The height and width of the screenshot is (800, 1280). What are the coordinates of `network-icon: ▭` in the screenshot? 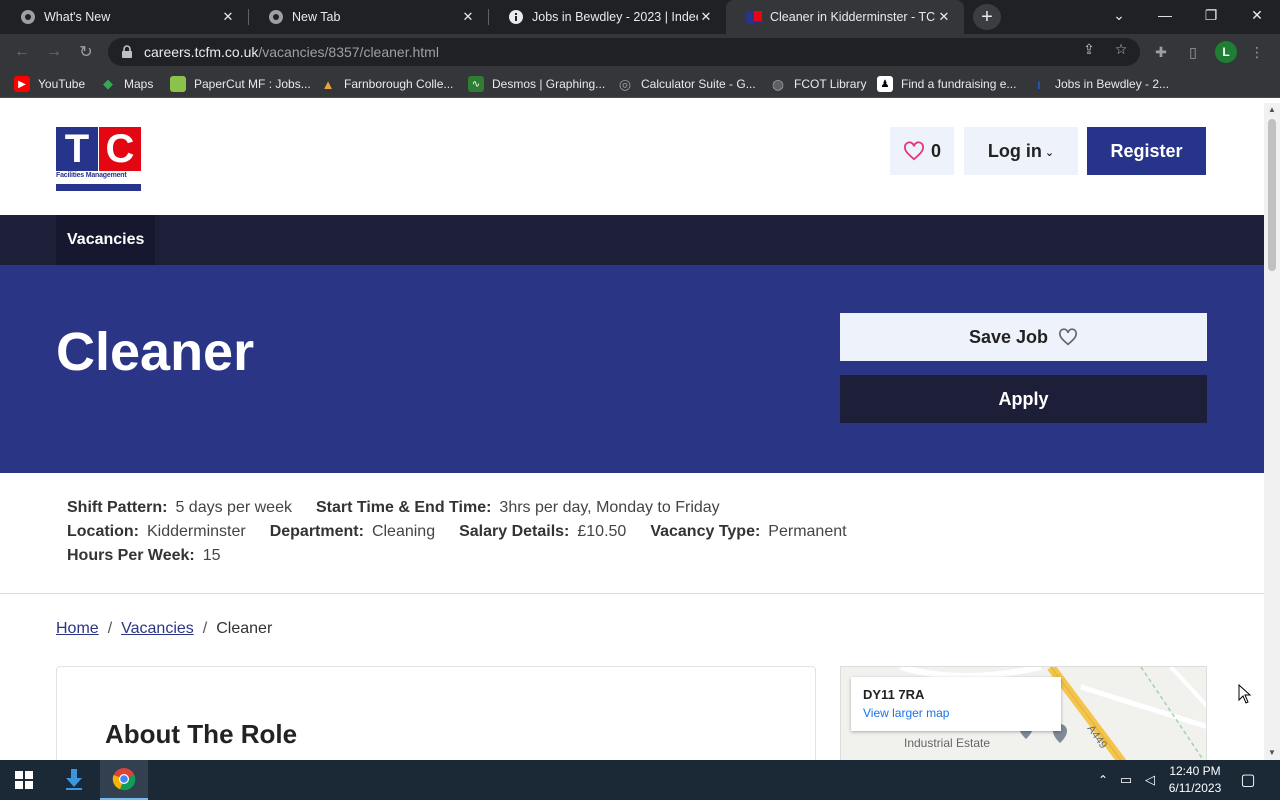 It's located at (1126, 780).